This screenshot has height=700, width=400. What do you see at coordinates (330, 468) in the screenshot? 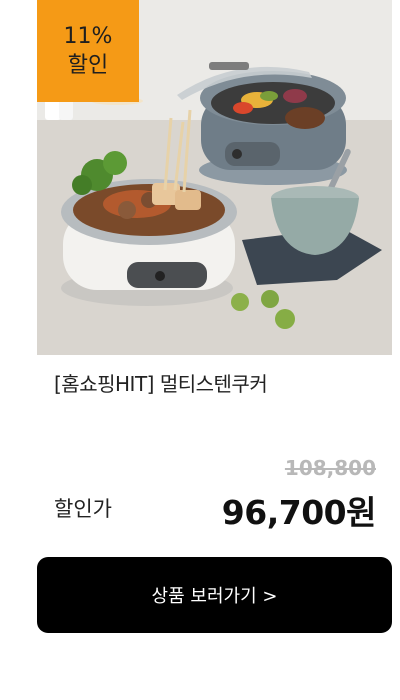
I see `original-price: 108,800` at bounding box center [330, 468].